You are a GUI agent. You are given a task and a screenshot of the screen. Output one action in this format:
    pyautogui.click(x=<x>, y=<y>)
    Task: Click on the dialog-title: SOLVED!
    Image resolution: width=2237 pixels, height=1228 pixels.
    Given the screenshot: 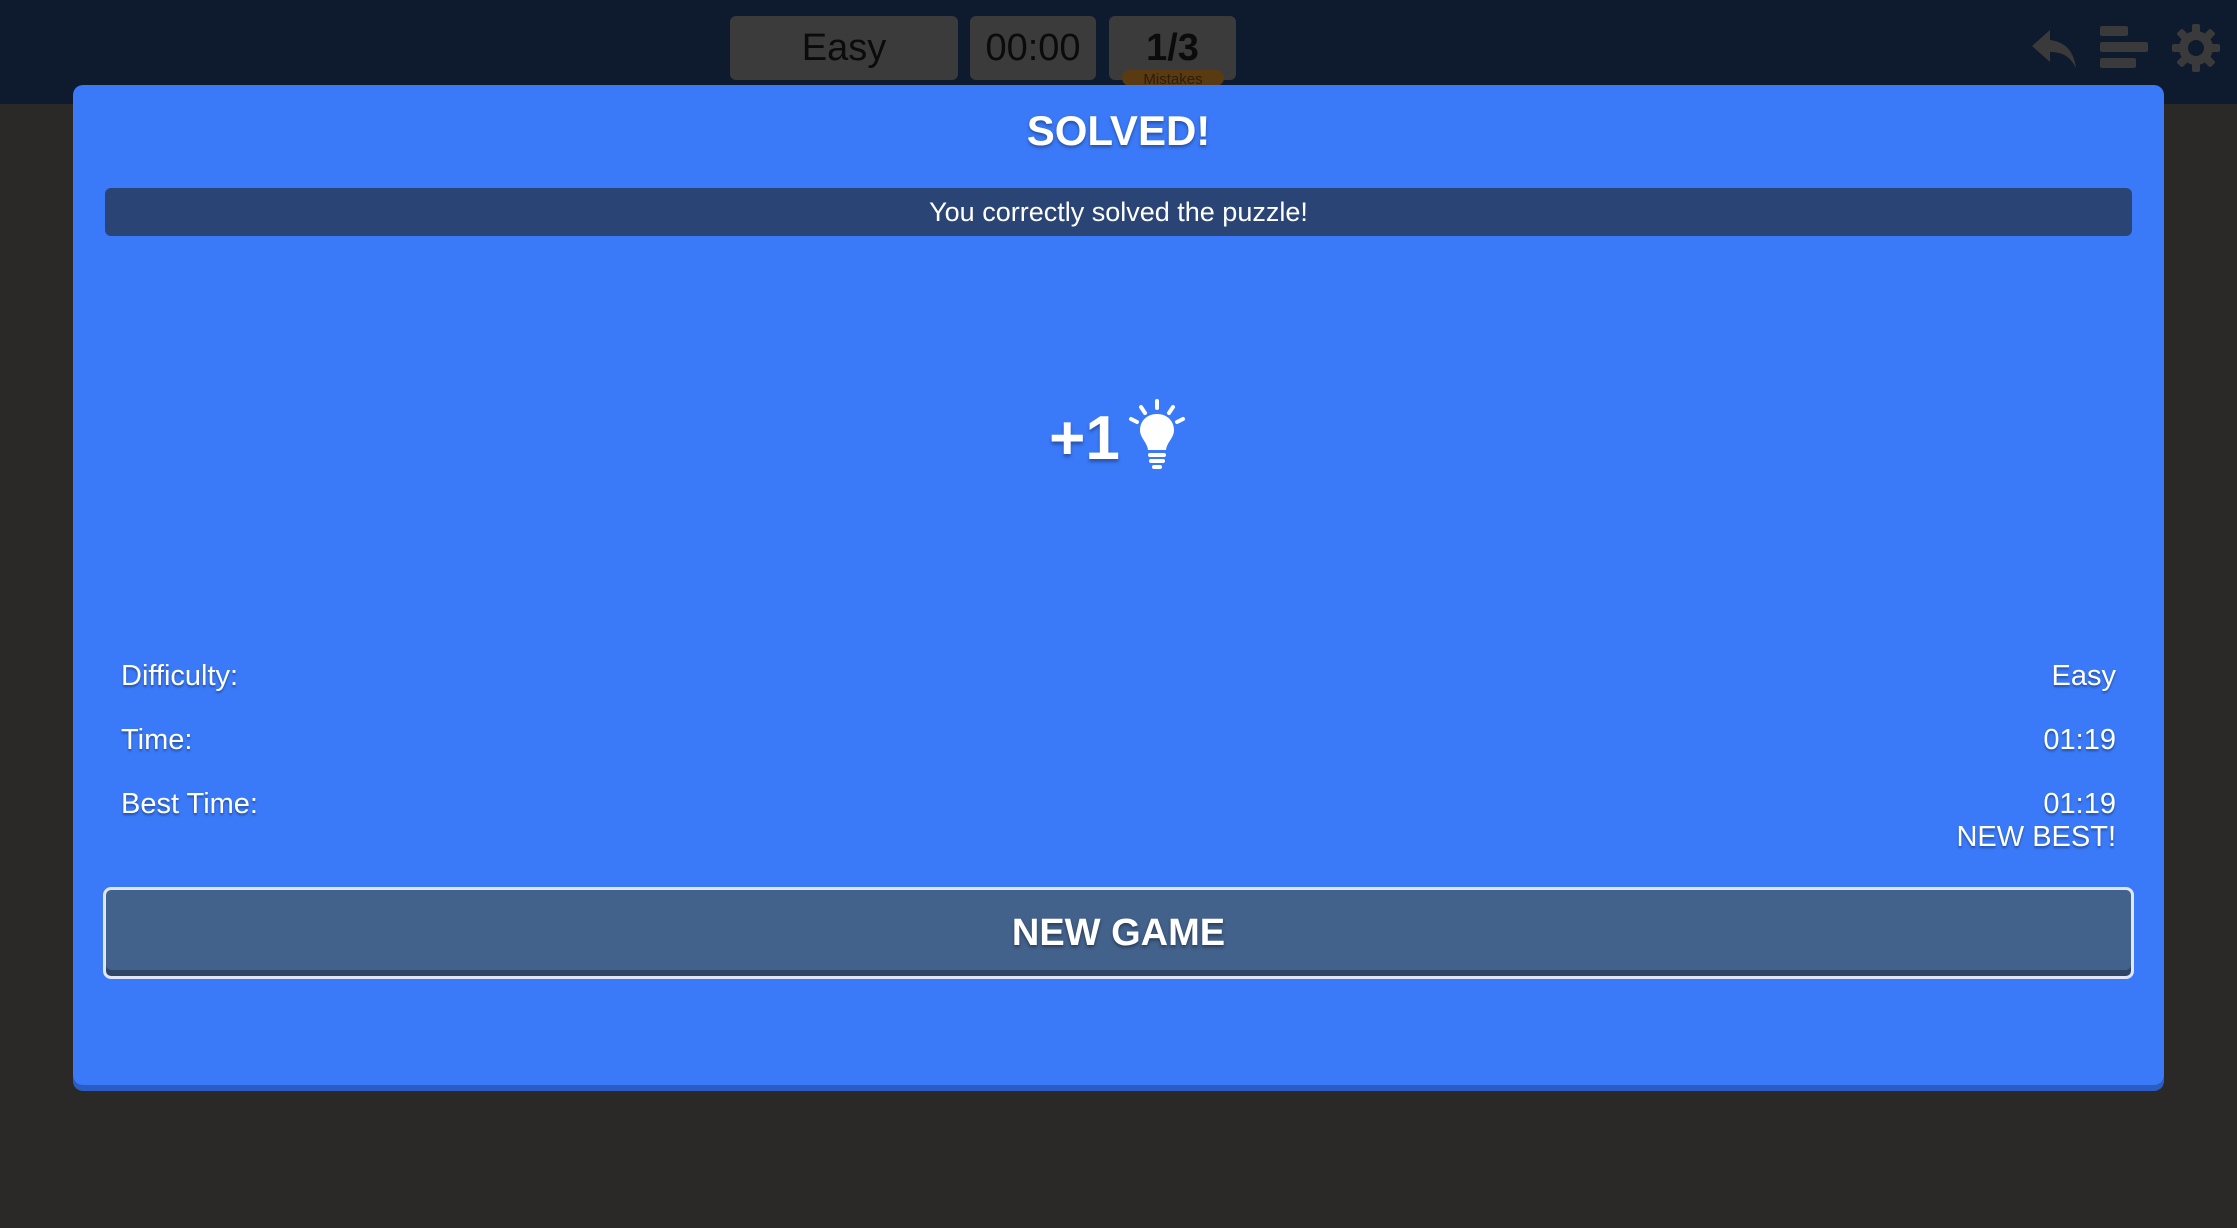 What is the action you would take?
    pyautogui.click(x=1118, y=130)
    